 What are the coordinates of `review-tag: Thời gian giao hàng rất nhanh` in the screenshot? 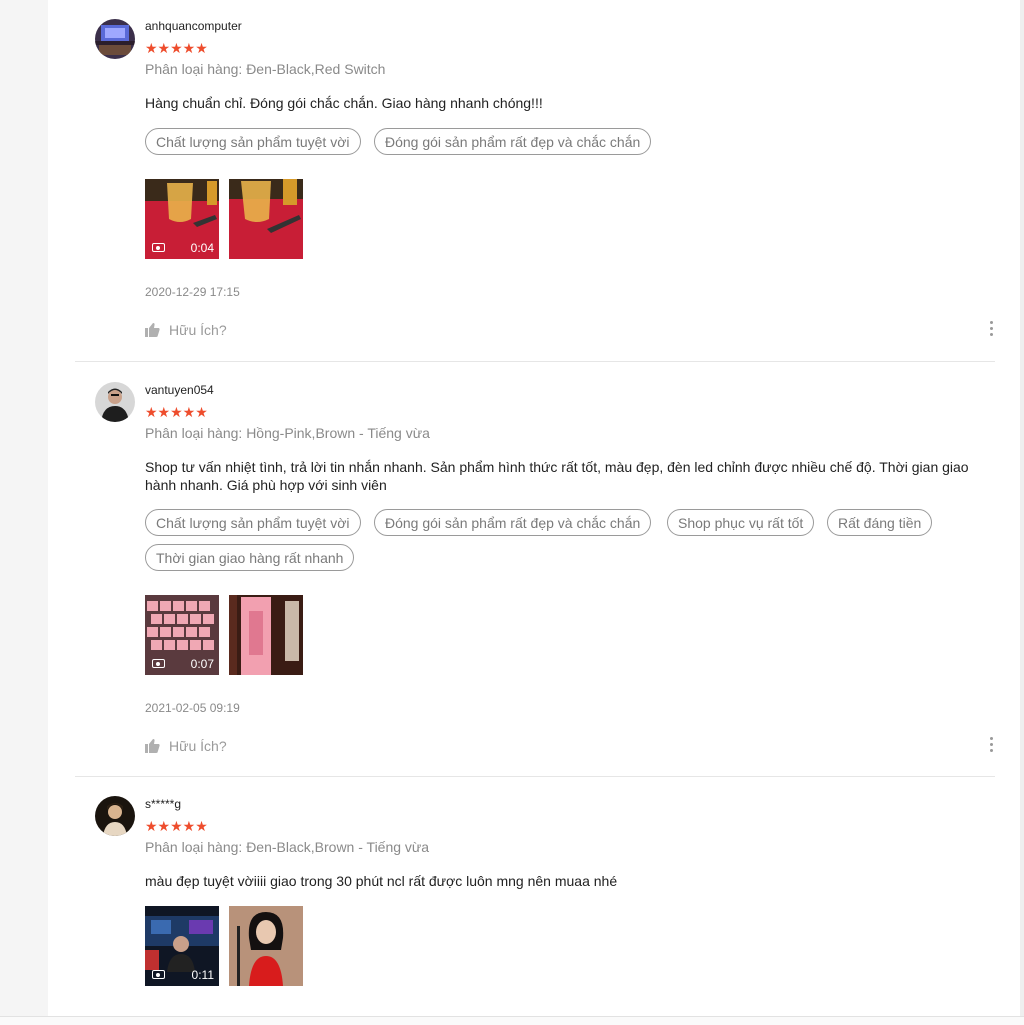 It's located at (250, 557).